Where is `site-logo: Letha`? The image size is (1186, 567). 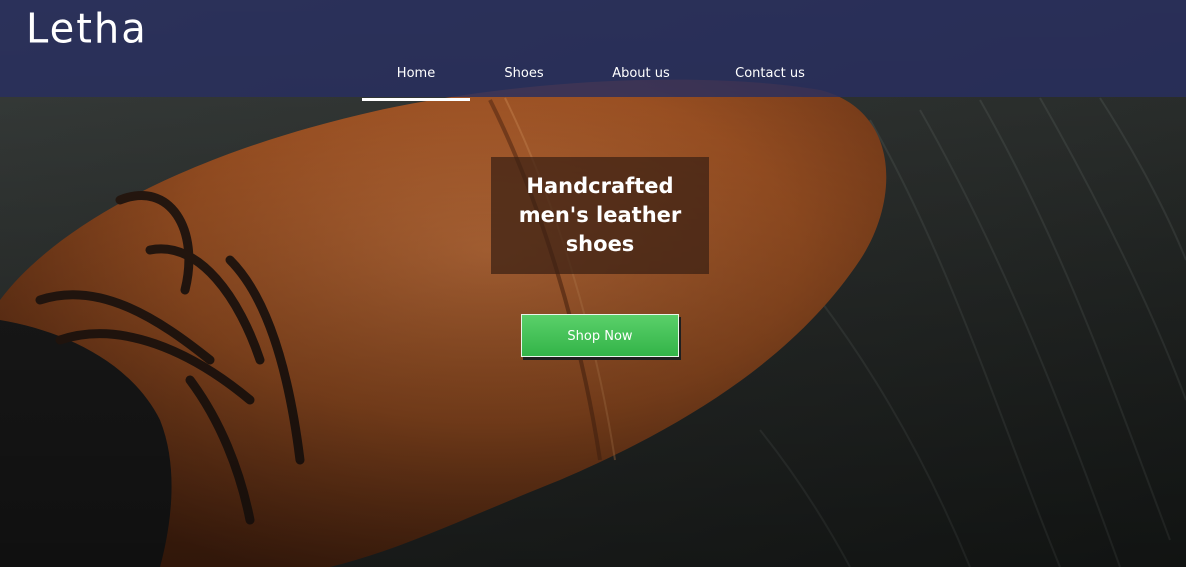
site-logo: Letha is located at coordinates (87, 29).